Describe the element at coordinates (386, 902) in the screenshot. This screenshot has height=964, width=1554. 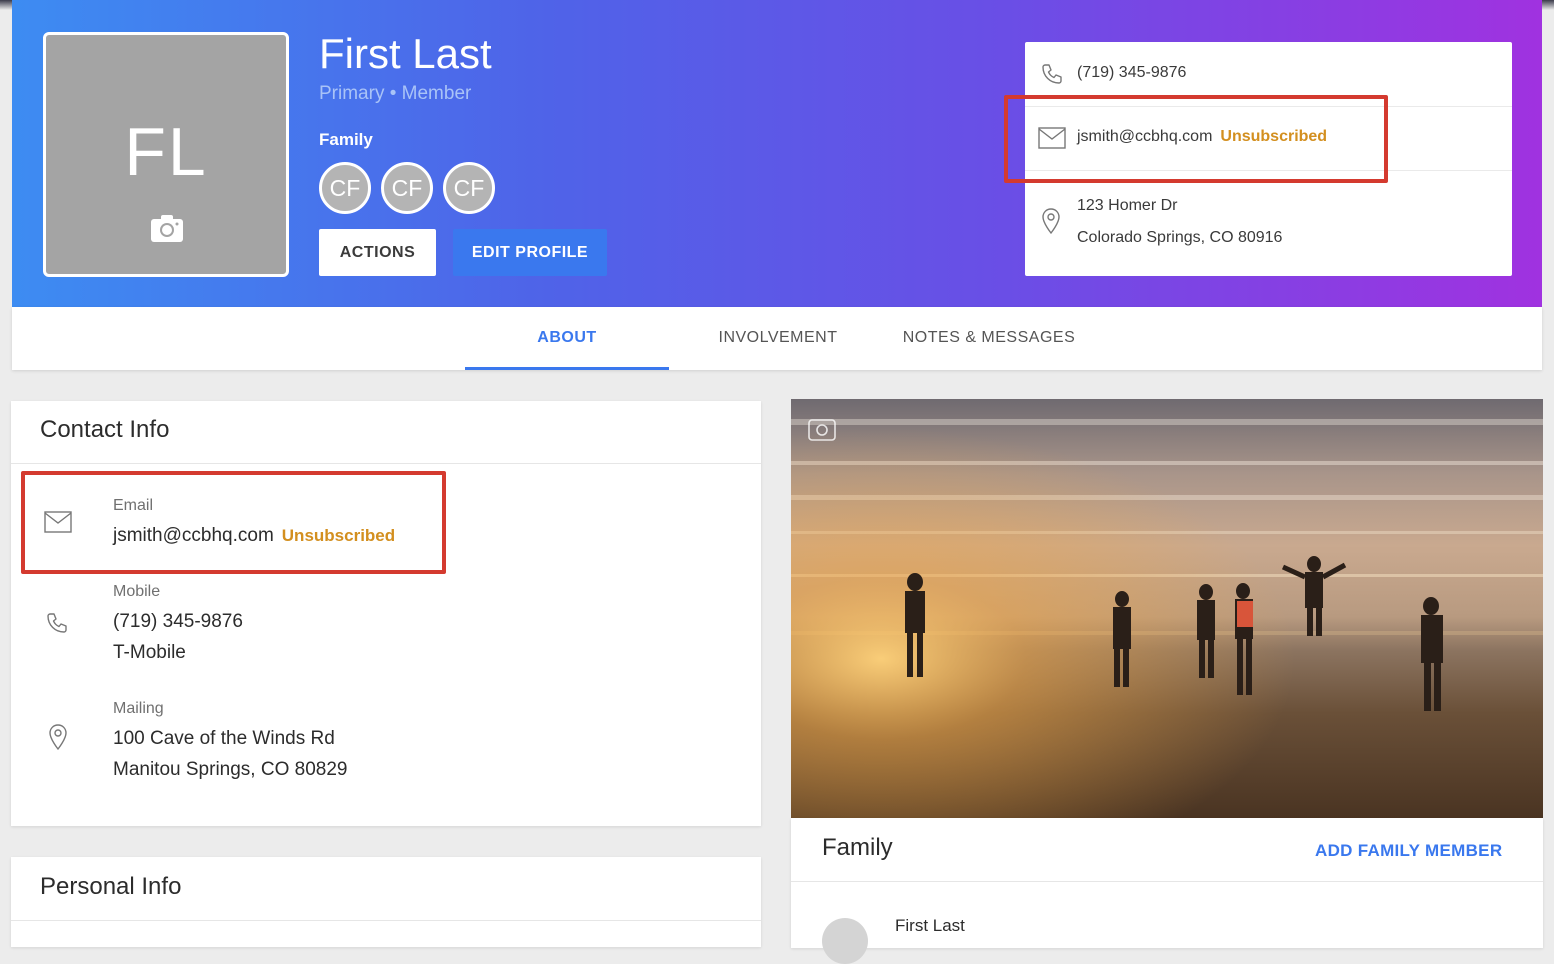
I see `personal-info-panel: Personal Info` at that location.